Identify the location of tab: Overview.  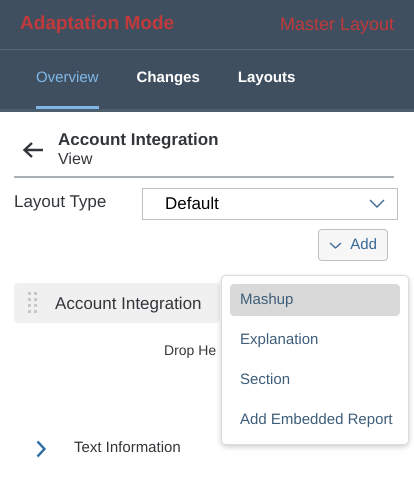
(67, 79).